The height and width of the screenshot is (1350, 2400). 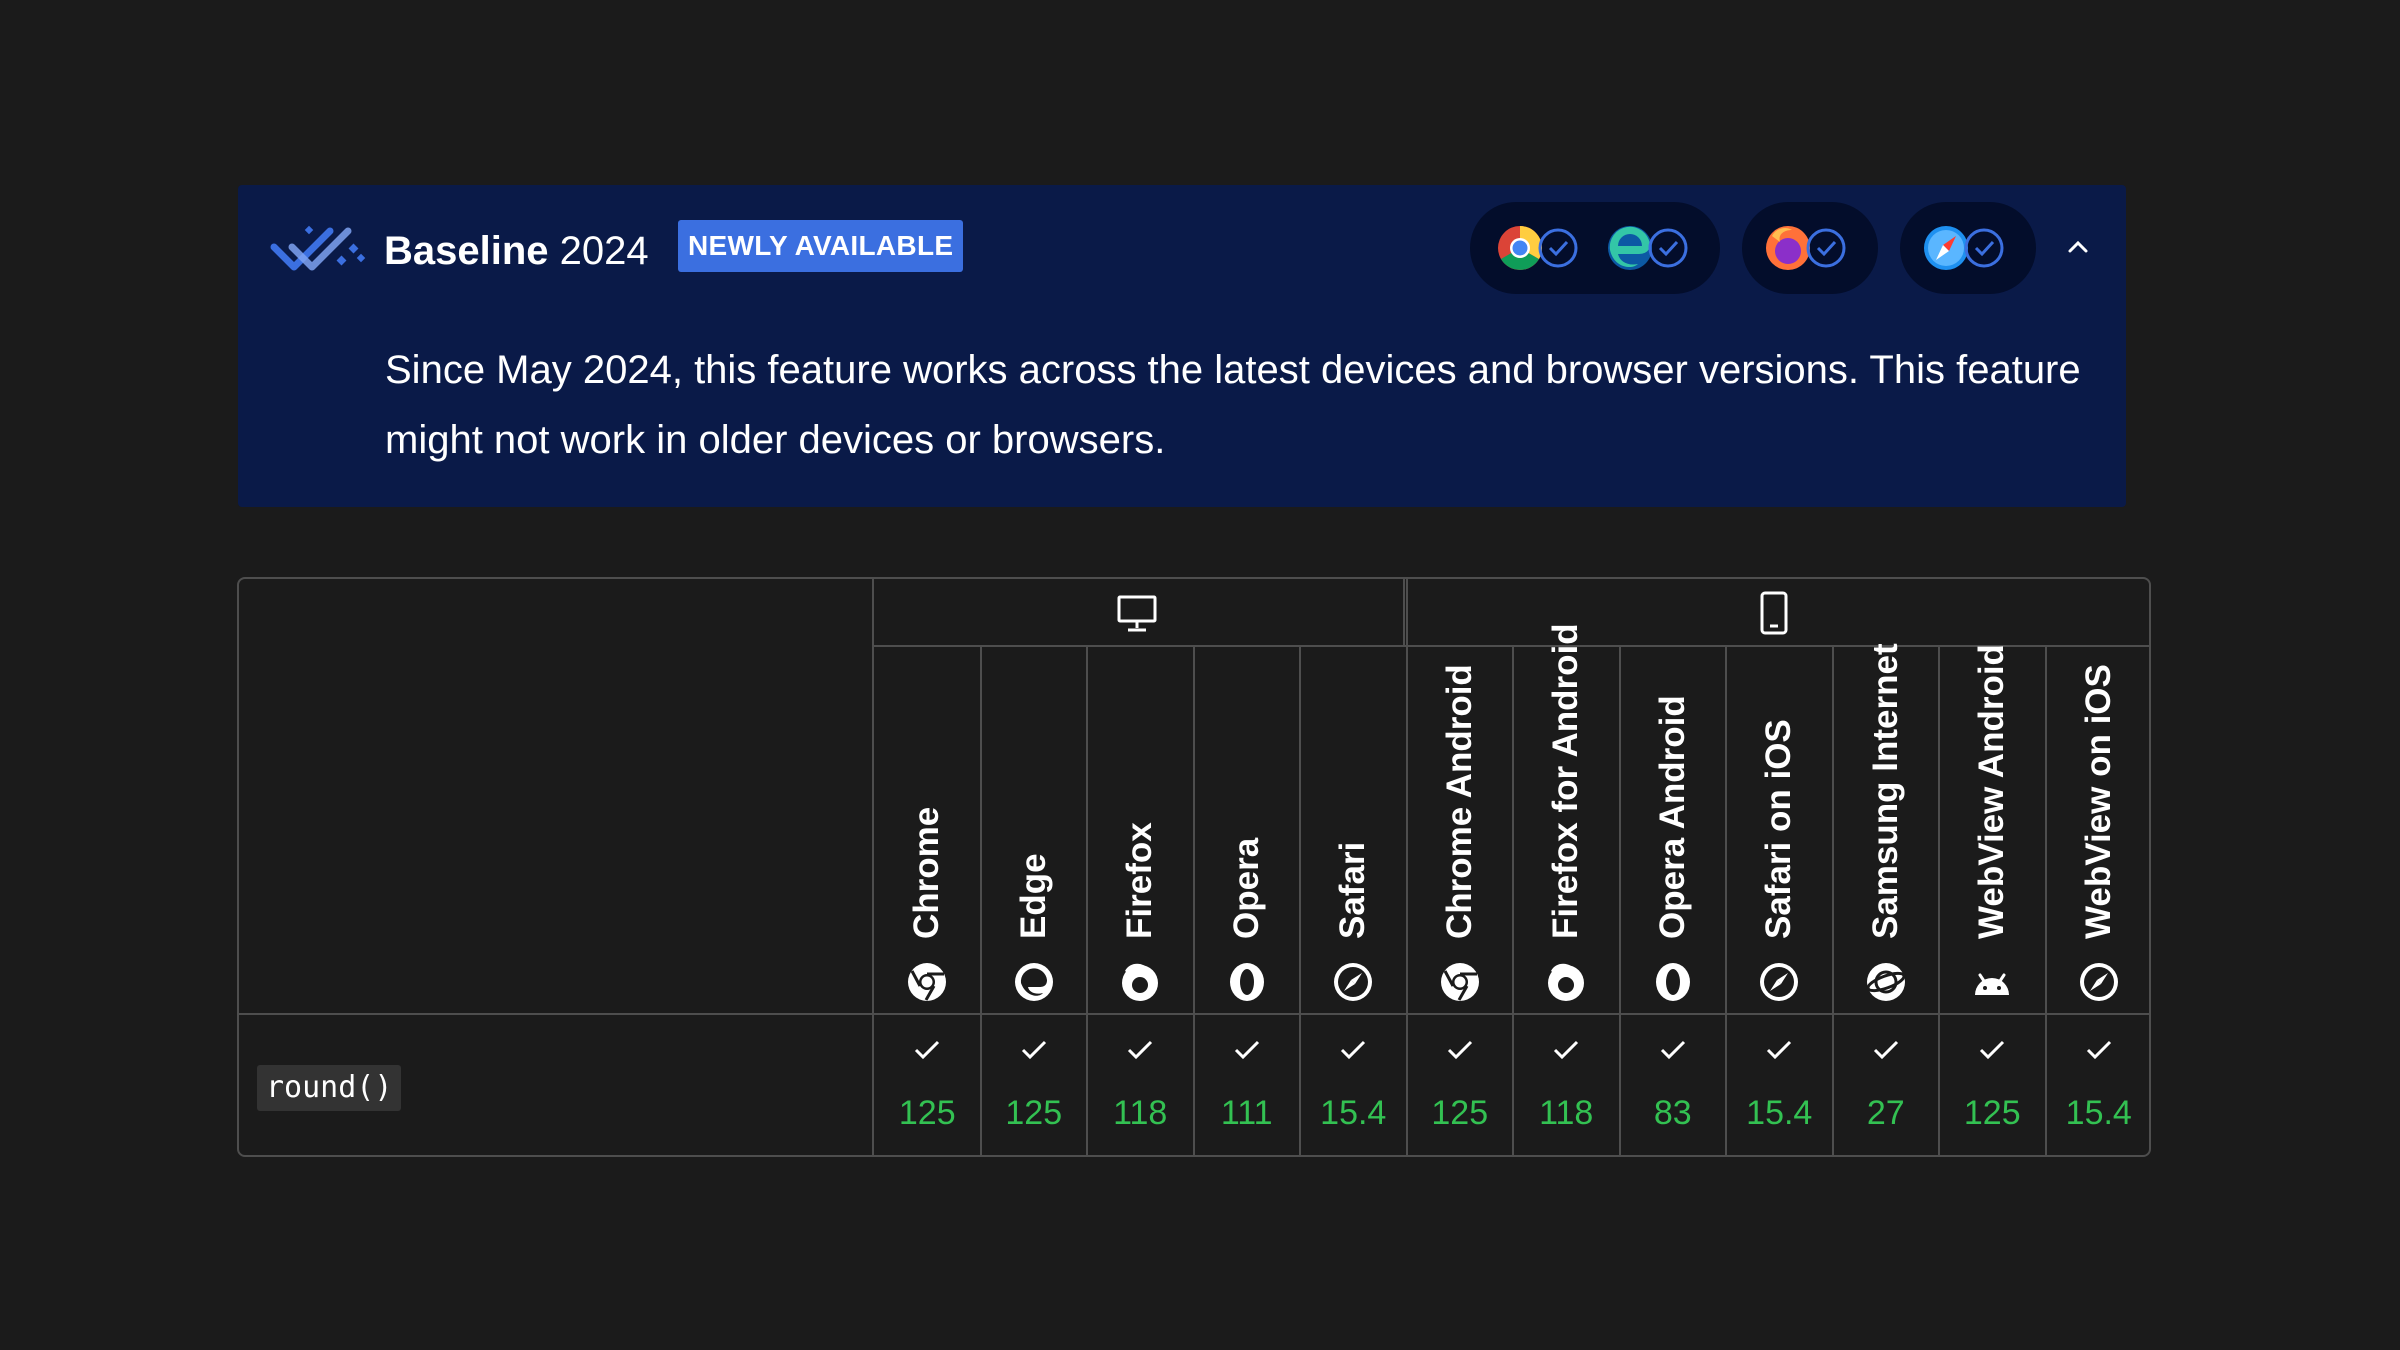 I want to click on browser-name: Chrome Android, so click(x=1459, y=801).